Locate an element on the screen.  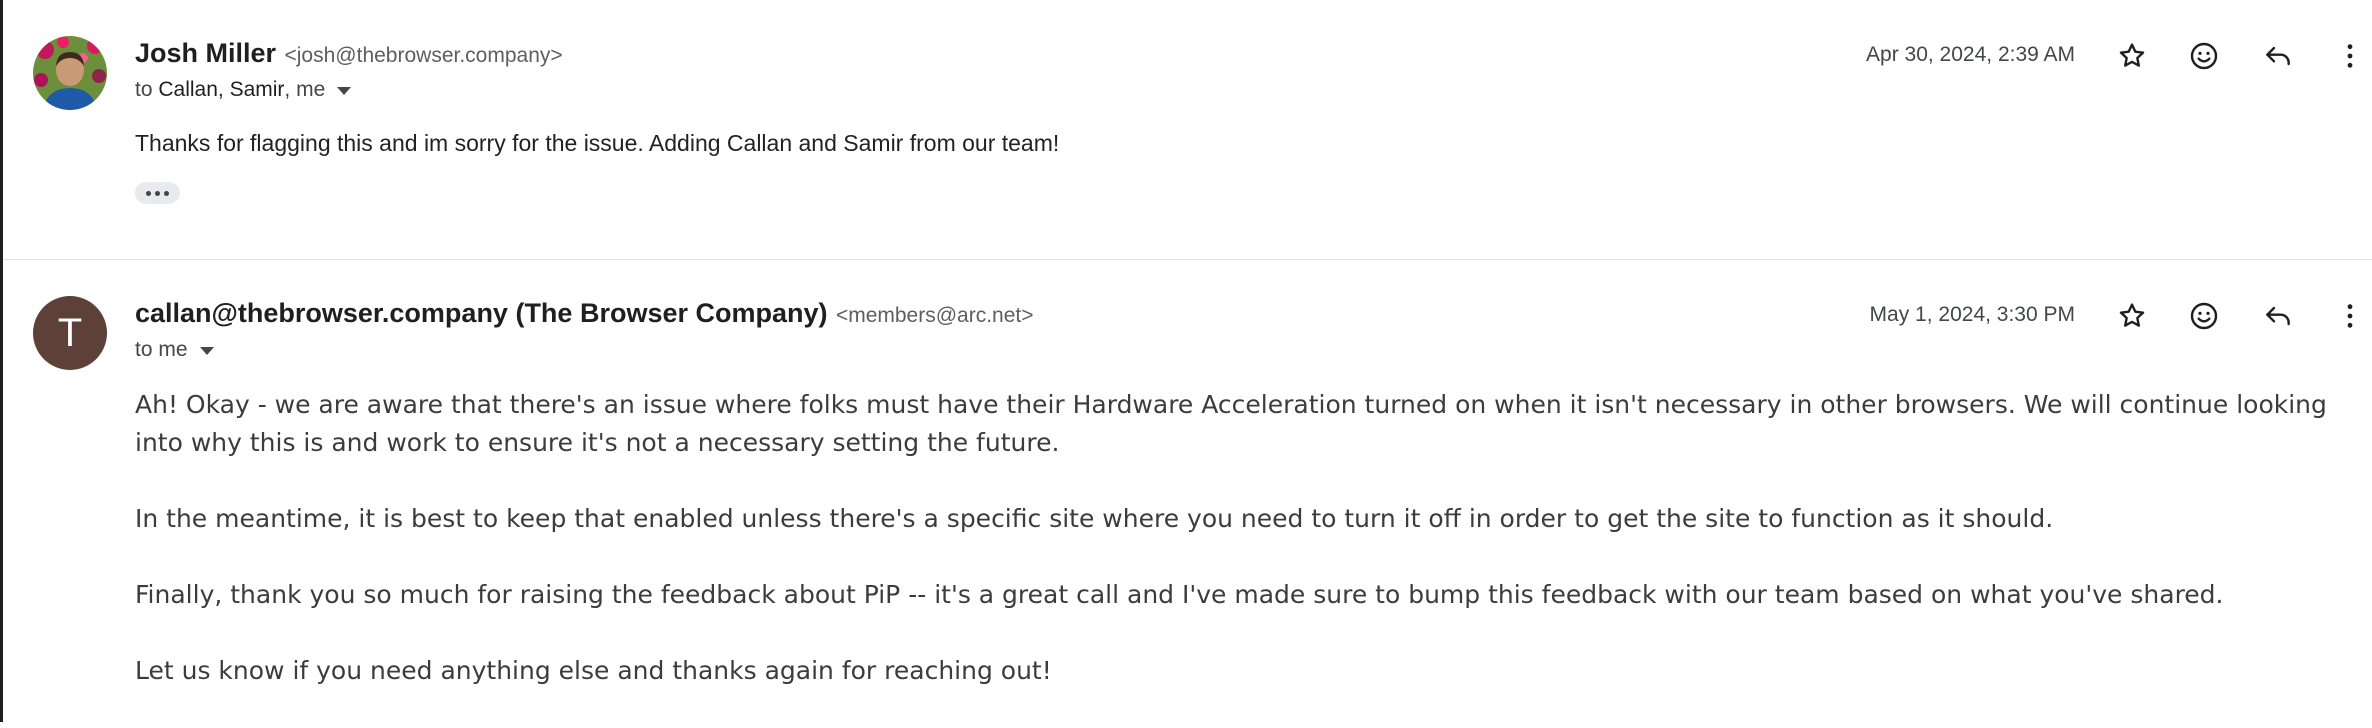
avatar-letter: T is located at coordinates (70, 332).